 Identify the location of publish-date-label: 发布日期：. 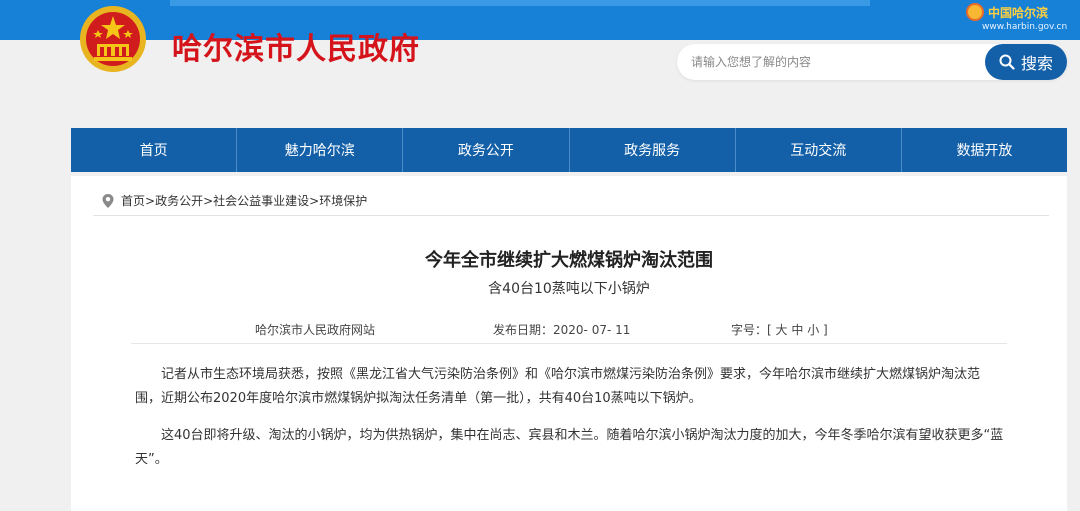
(523, 330).